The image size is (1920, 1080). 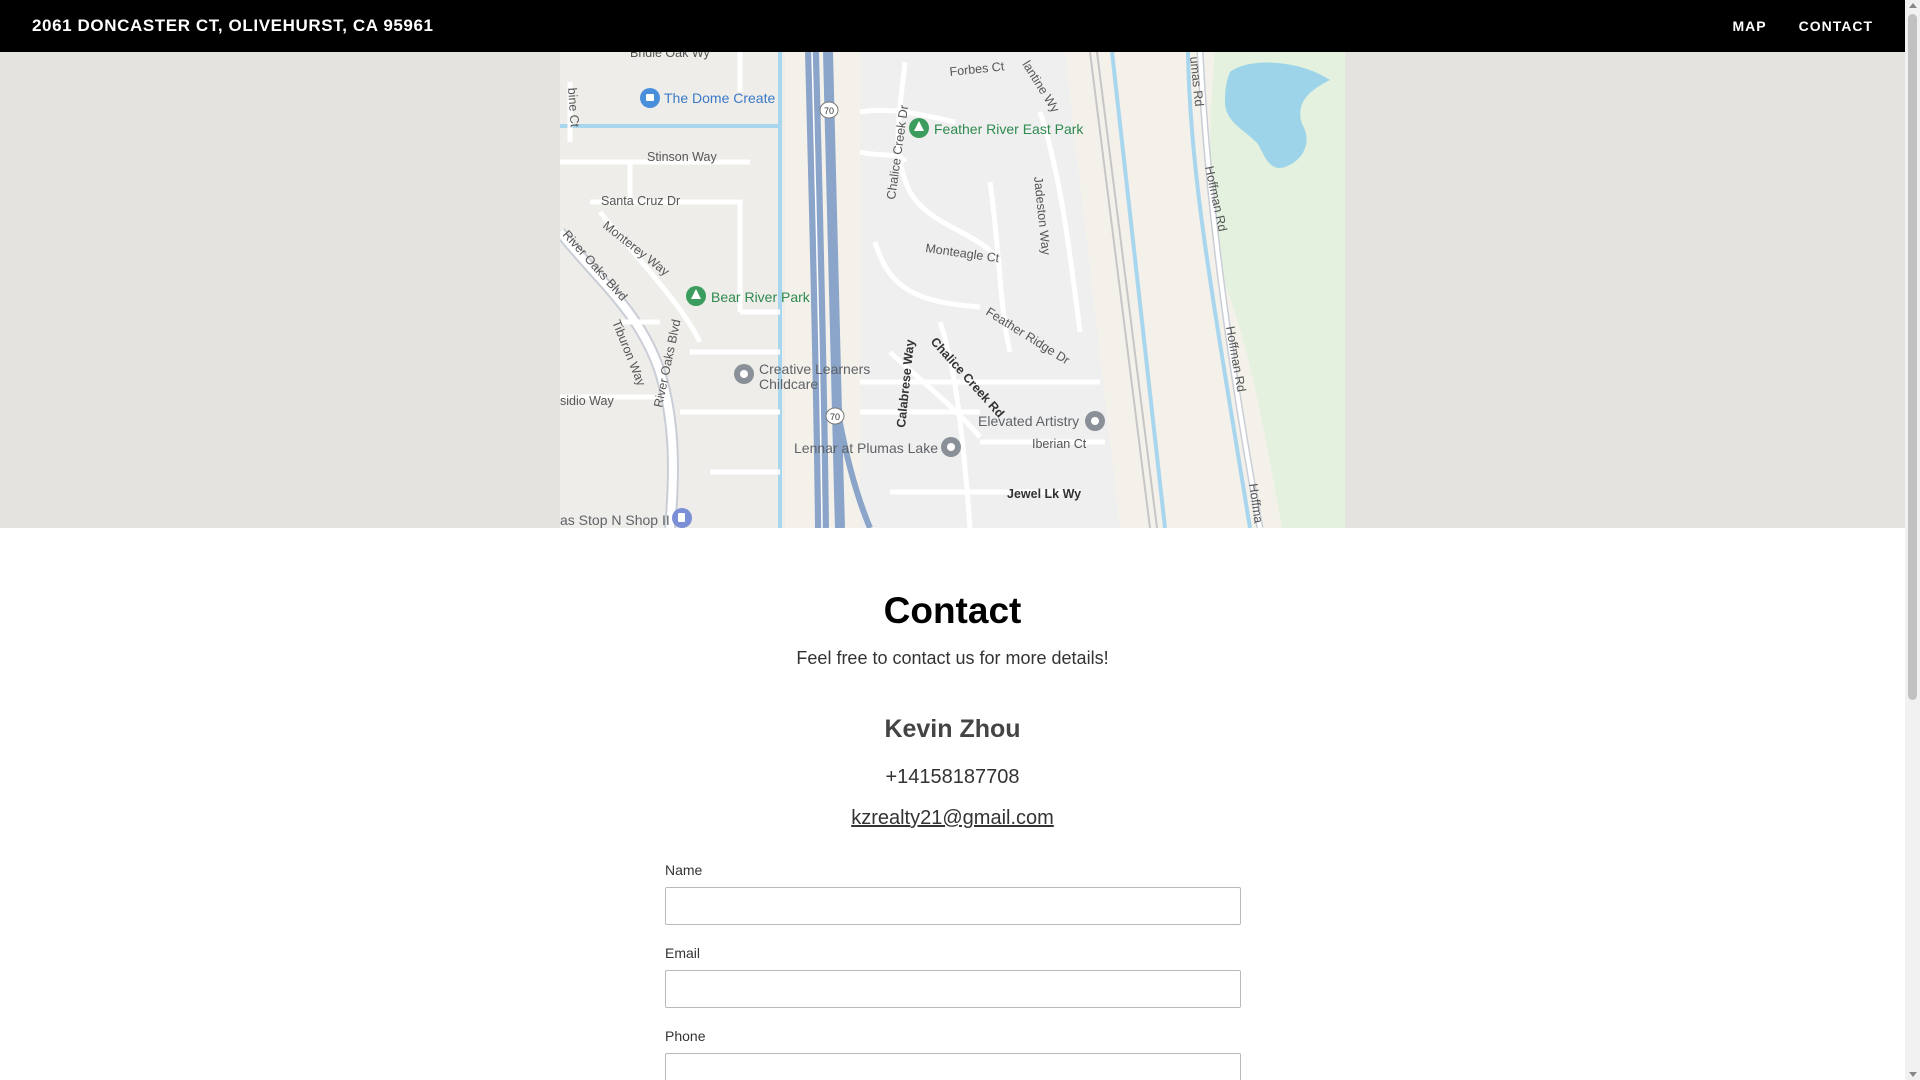 I want to click on email-field: Email, so click(x=953, y=976).